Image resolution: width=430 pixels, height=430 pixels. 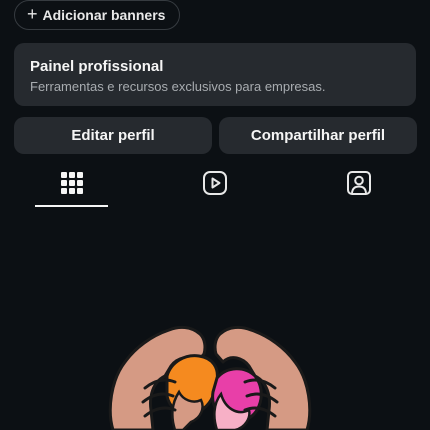 I want to click on tab-tagged, so click(x=359, y=183).